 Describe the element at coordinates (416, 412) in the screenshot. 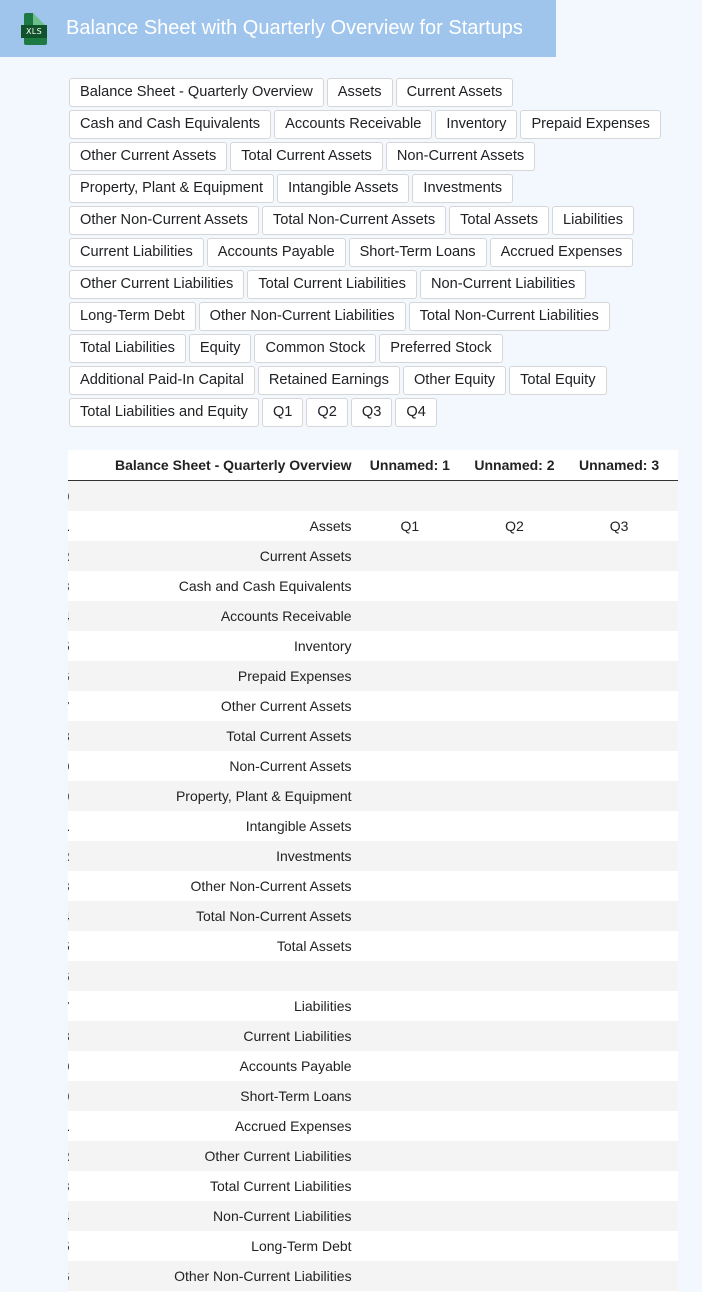

I see `tag-button: Q4` at that location.